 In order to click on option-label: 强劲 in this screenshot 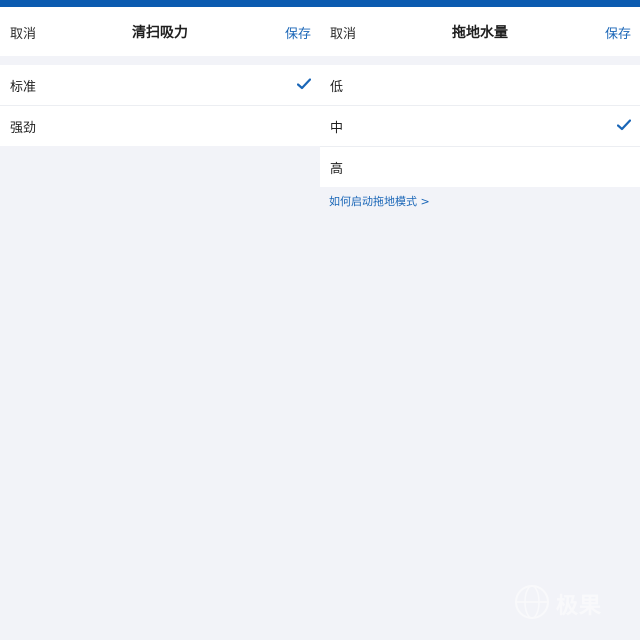, I will do `click(23, 128)`.